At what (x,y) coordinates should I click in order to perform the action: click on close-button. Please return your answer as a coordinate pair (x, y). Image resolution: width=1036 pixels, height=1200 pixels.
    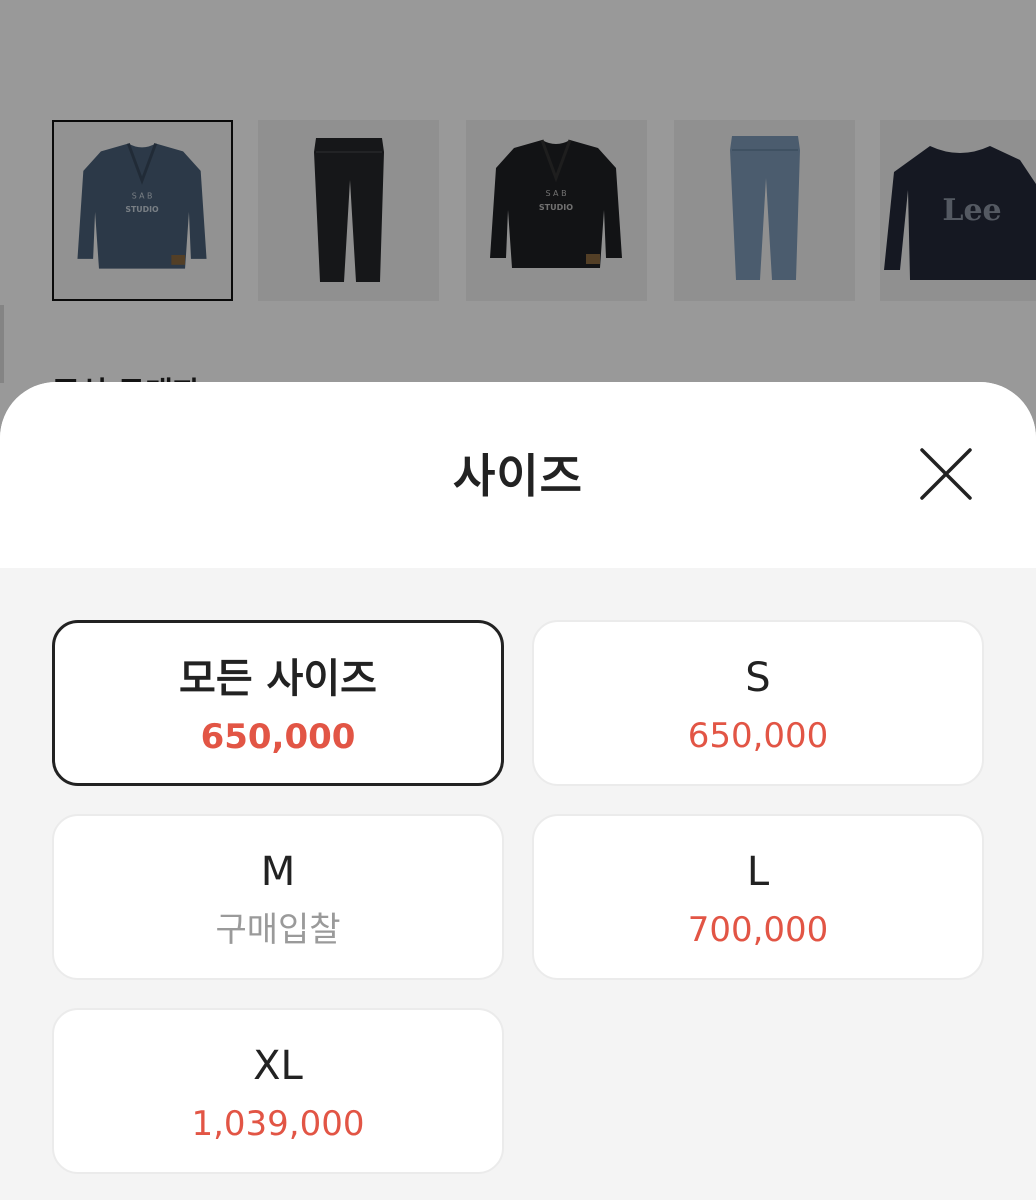
    Looking at the image, I should click on (946, 474).